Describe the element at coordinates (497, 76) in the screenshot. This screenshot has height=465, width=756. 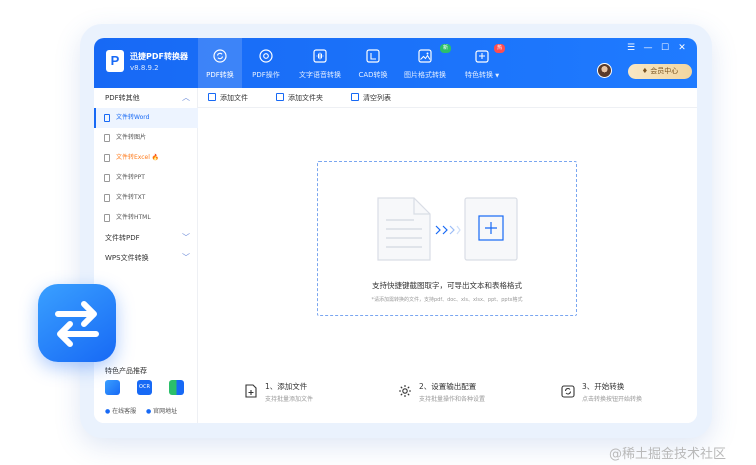
I see `chevron-down-icon: ▼` at that location.